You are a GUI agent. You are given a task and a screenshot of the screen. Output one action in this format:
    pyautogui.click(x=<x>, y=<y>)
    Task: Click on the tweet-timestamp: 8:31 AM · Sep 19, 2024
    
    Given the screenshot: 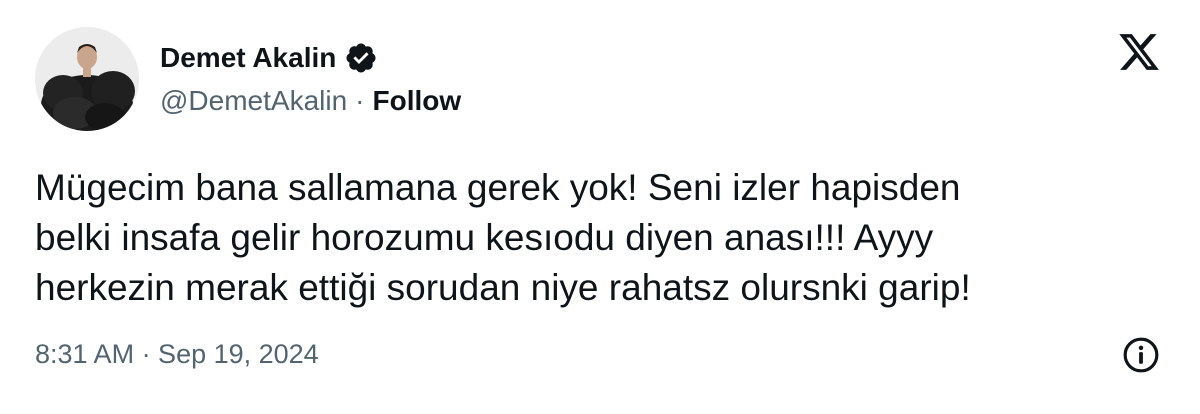 What is the action you would take?
    pyautogui.click(x=177, y=354)
    